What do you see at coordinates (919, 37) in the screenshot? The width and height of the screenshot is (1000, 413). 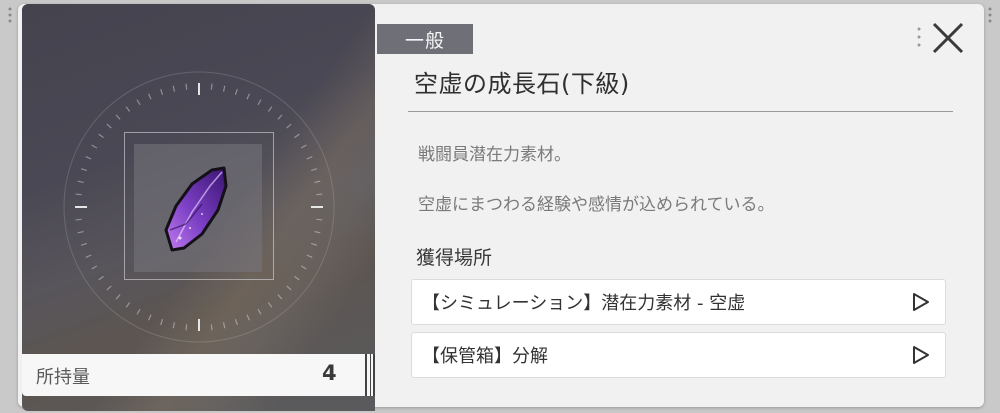 I see `more-dots-icon` at bounding box center [919, 37].